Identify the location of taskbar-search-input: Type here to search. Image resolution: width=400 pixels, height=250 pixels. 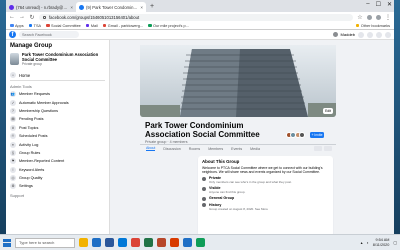
(45, 242).